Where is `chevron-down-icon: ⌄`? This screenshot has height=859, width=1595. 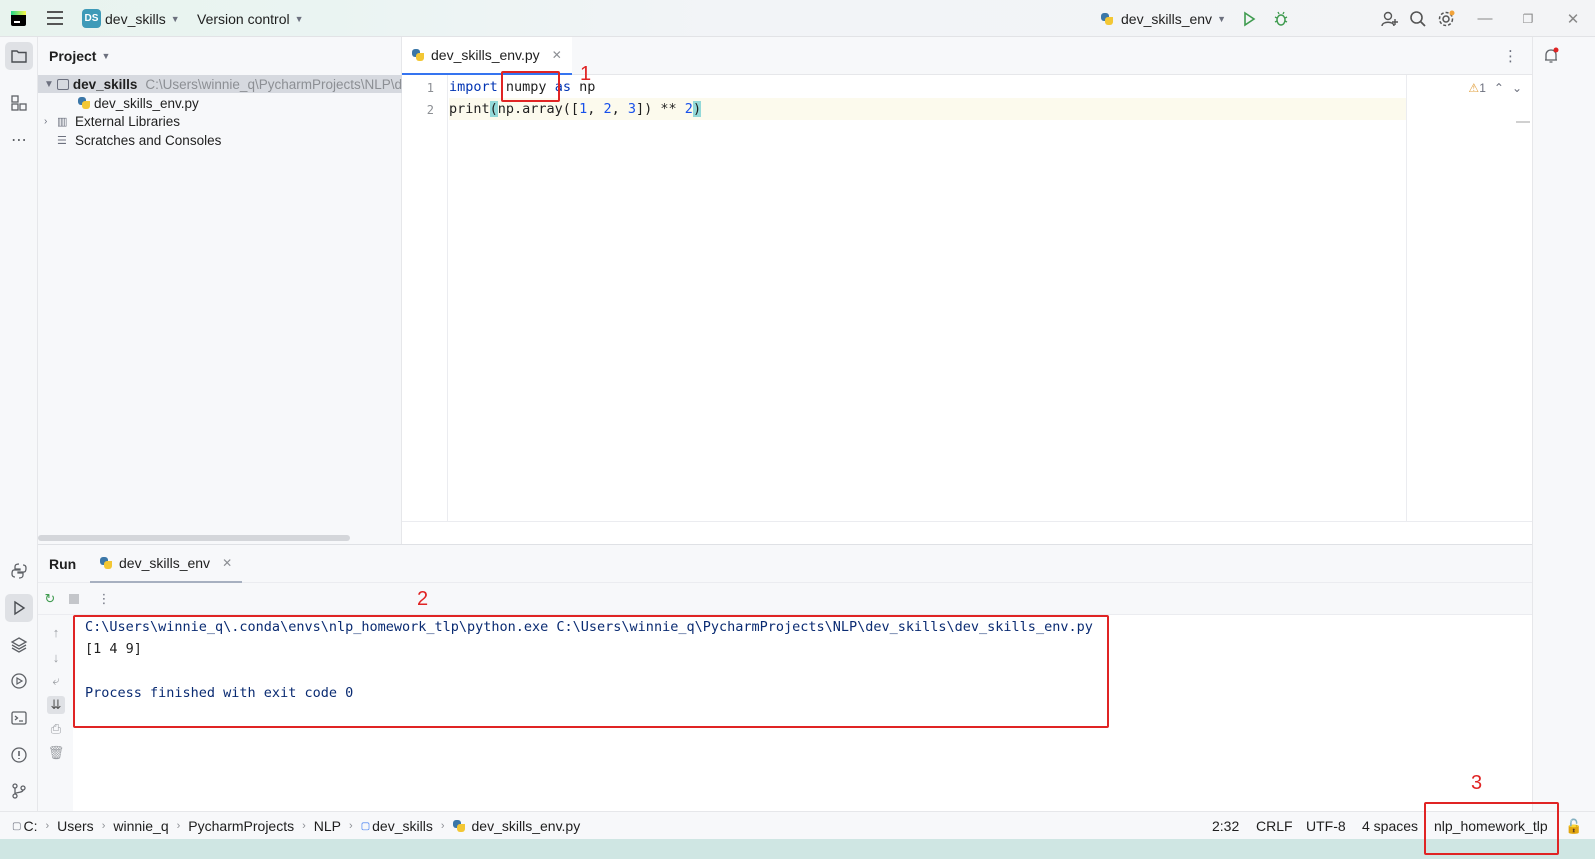 chevron-down-icon: ⌄ is located at coordinates (1517, 88).